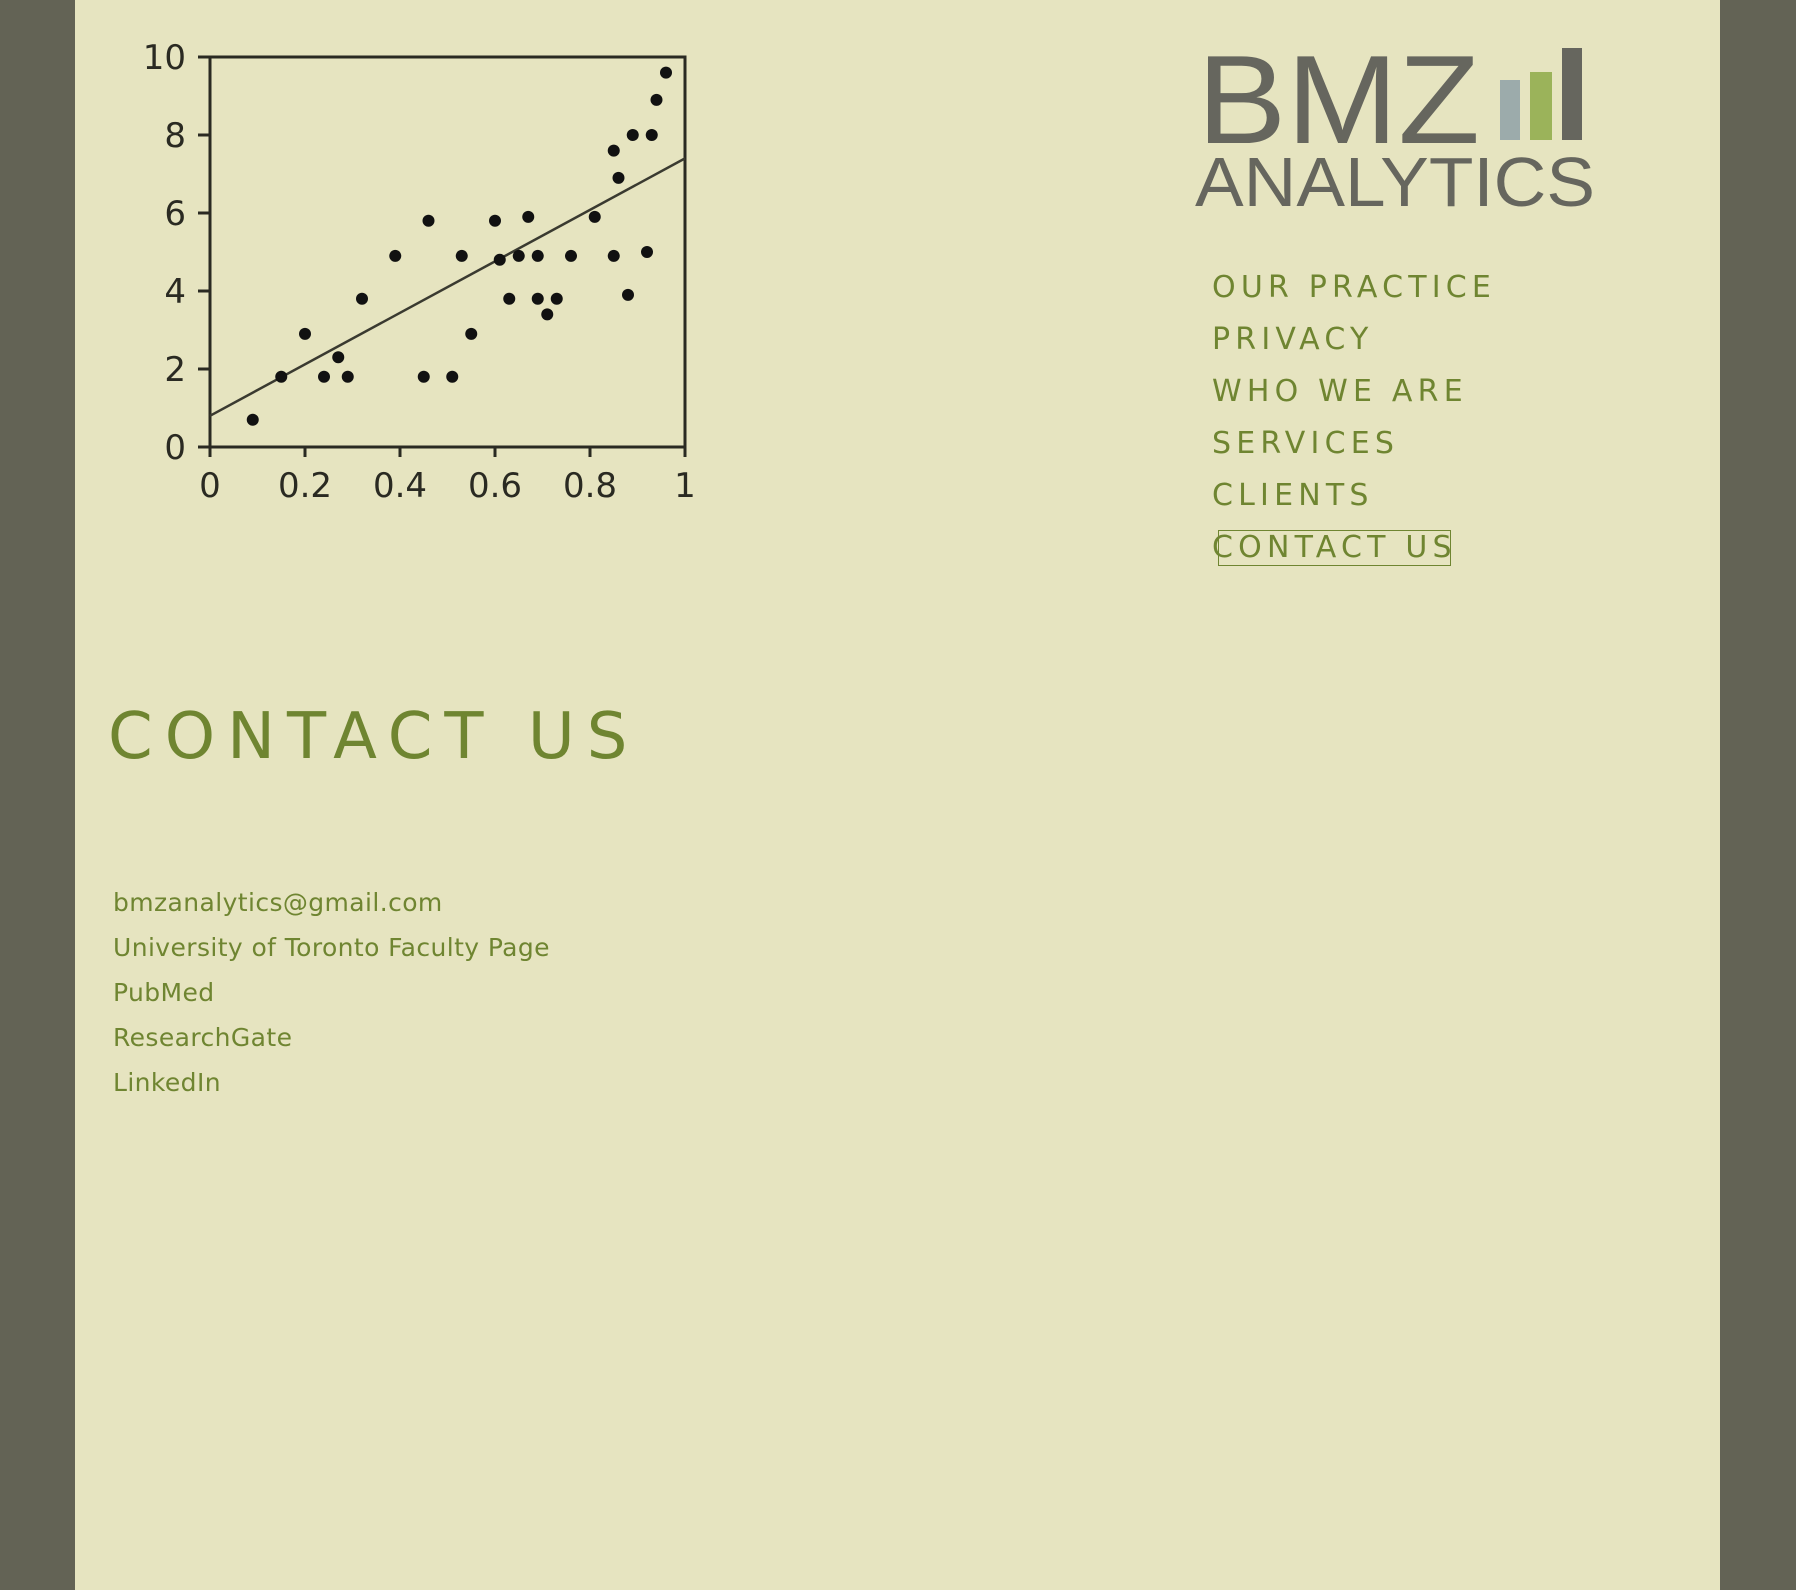 This screenshot has width=1796, height=1590. I want to click on y-tick-label: 0, so click(175, 448).